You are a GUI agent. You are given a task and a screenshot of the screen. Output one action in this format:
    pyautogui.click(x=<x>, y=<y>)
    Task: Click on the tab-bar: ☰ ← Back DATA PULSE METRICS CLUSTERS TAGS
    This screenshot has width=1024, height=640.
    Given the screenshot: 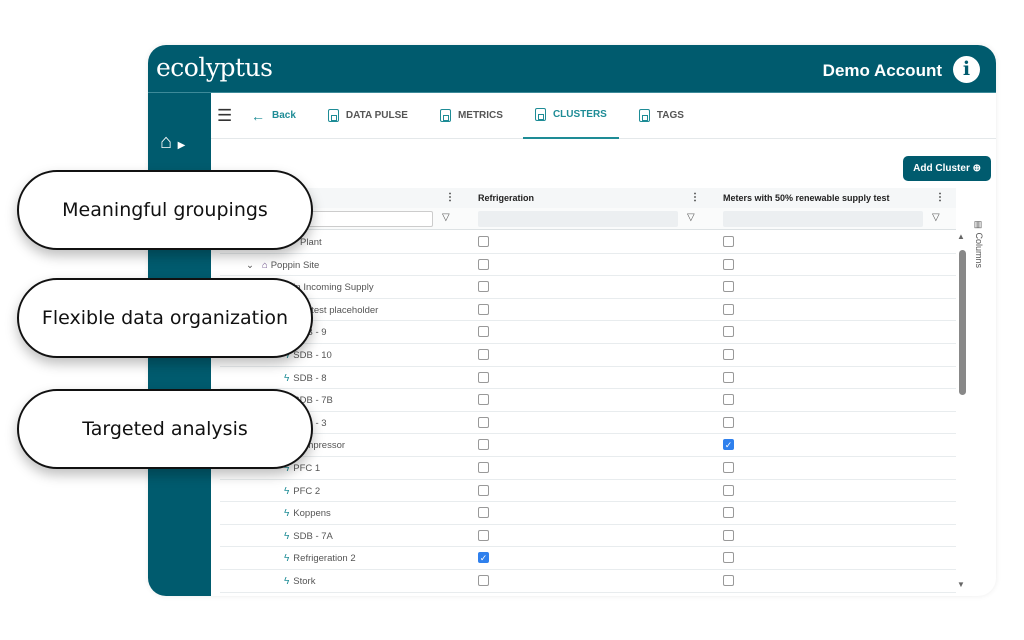 What is the action you would take?
    pyautogui.click(x=603, y=116)
    